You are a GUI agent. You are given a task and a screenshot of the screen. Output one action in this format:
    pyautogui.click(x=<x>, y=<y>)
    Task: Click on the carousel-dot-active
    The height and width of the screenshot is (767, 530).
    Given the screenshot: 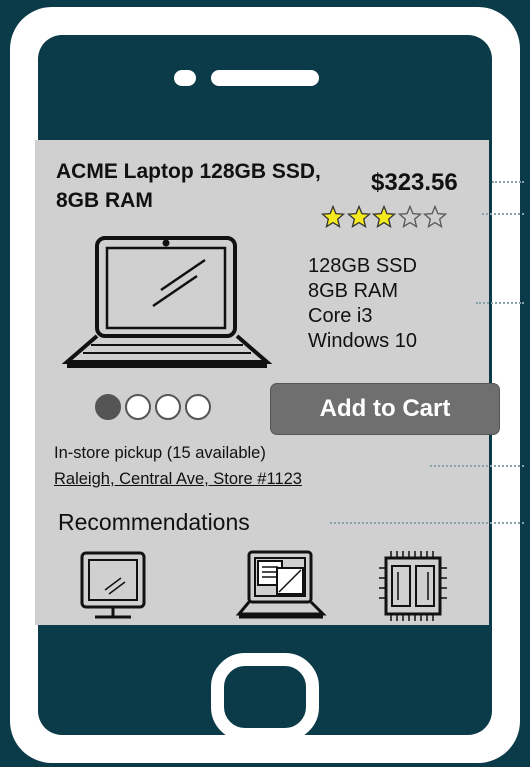 What is the action you would take?
    pyautogui.click(x=108, y=407)
    